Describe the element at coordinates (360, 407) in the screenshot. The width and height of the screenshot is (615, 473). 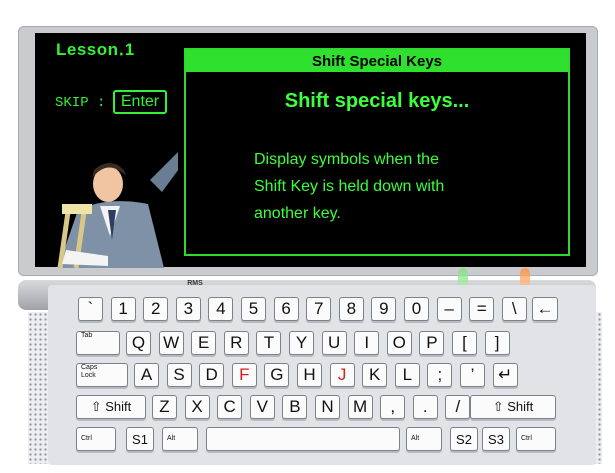
I see `key: M` at that location.